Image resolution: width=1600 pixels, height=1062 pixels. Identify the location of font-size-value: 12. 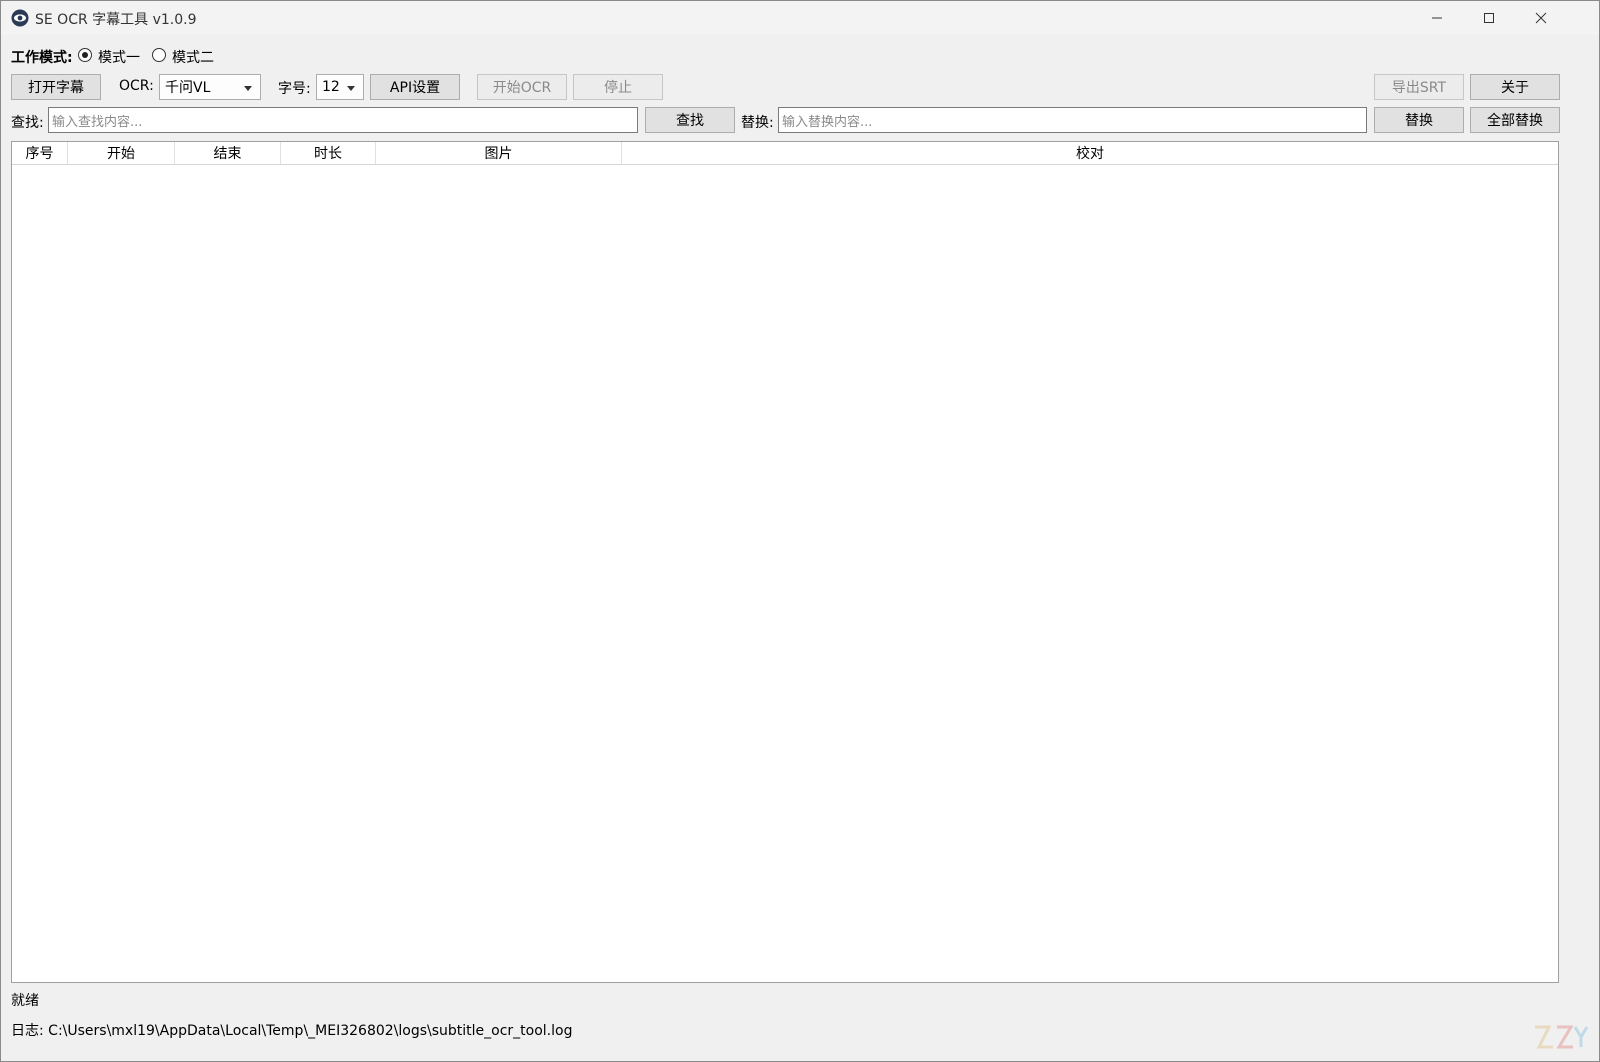
(331, 87).